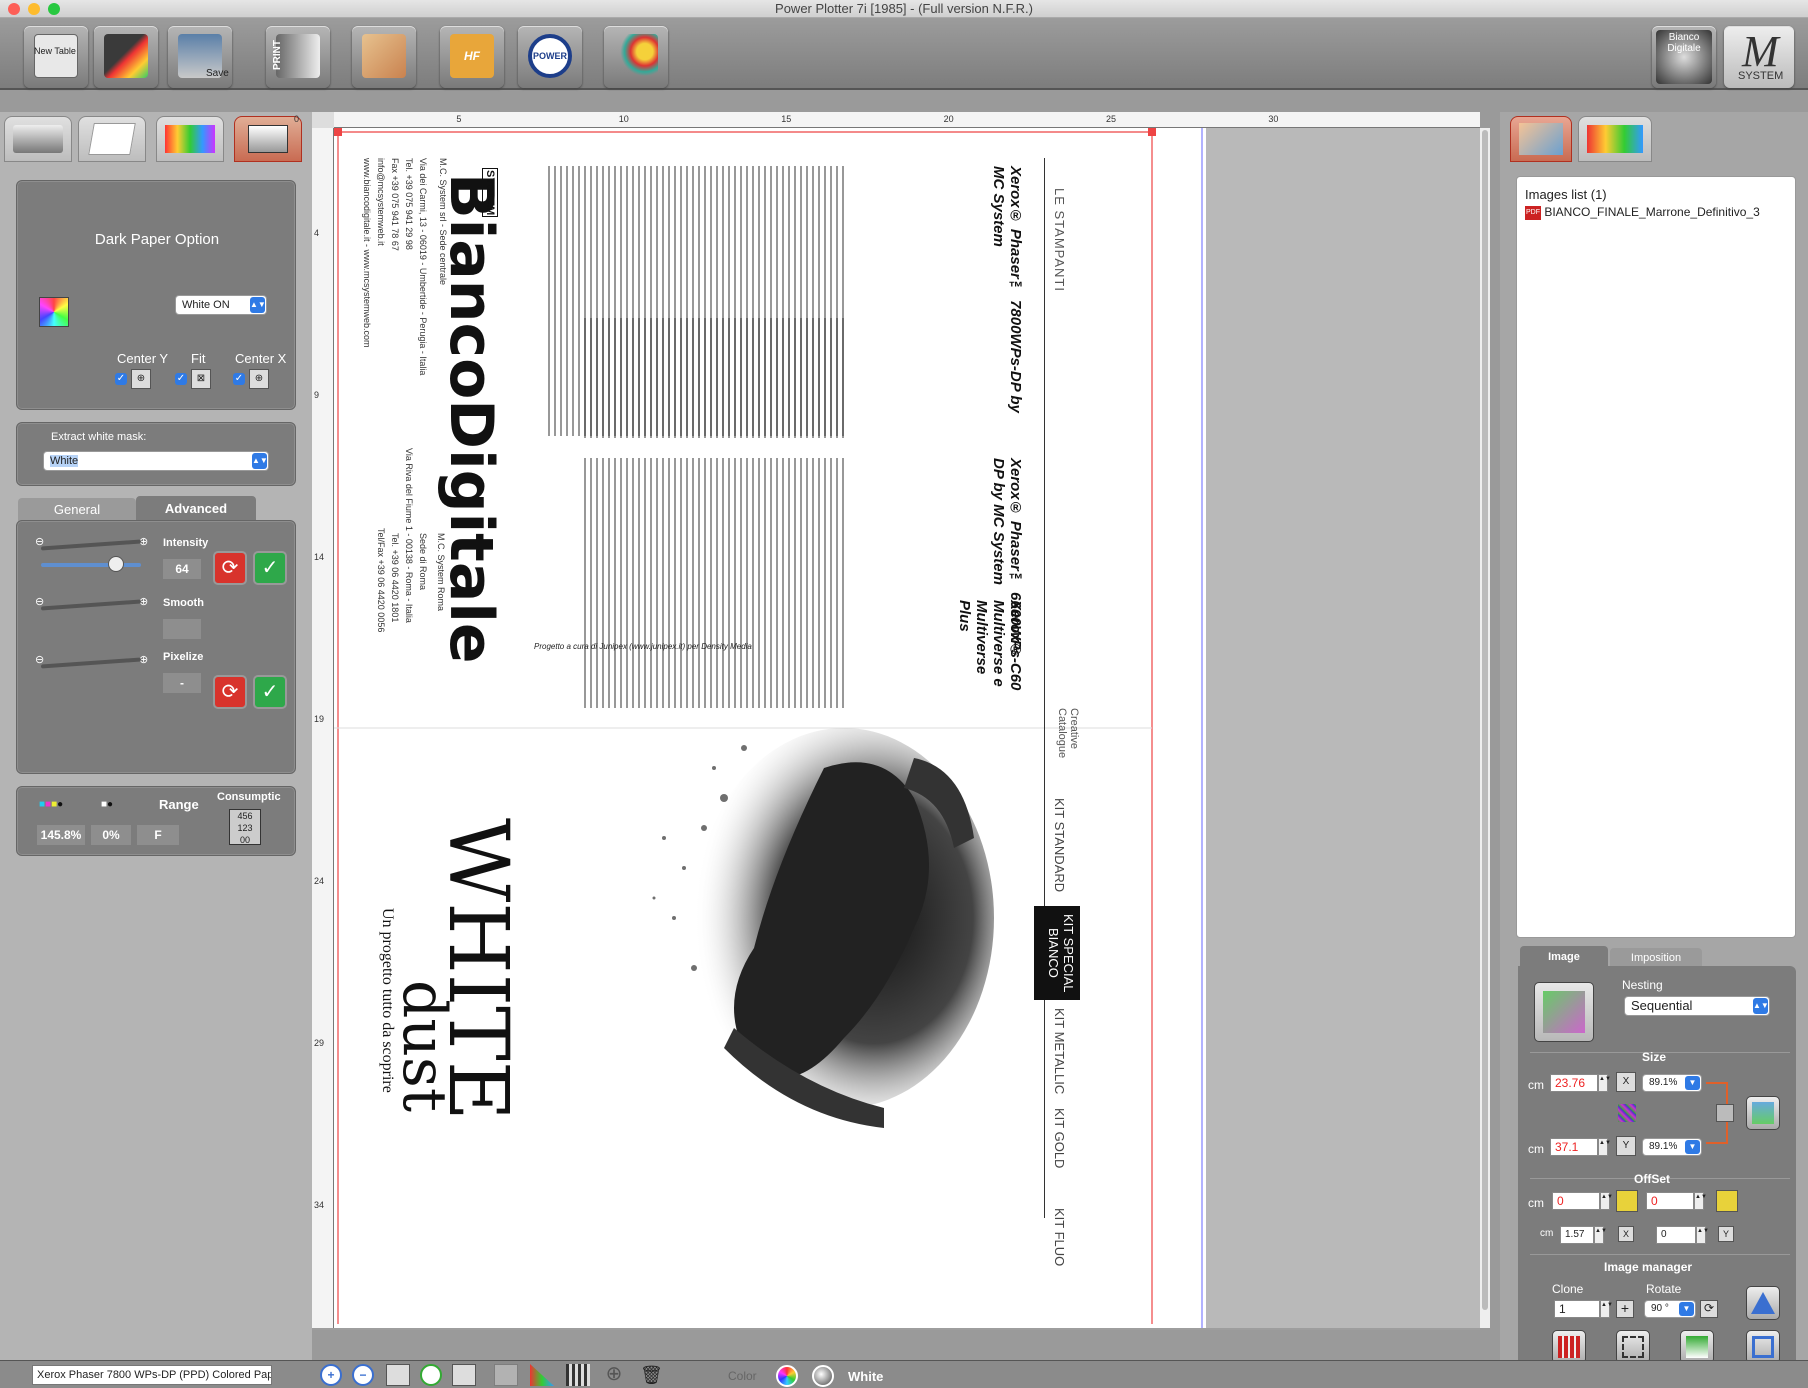 The height and width of the screenshot is (1388, 1808). I want to click on offset-x-align-icon, so click(1627, 1201).